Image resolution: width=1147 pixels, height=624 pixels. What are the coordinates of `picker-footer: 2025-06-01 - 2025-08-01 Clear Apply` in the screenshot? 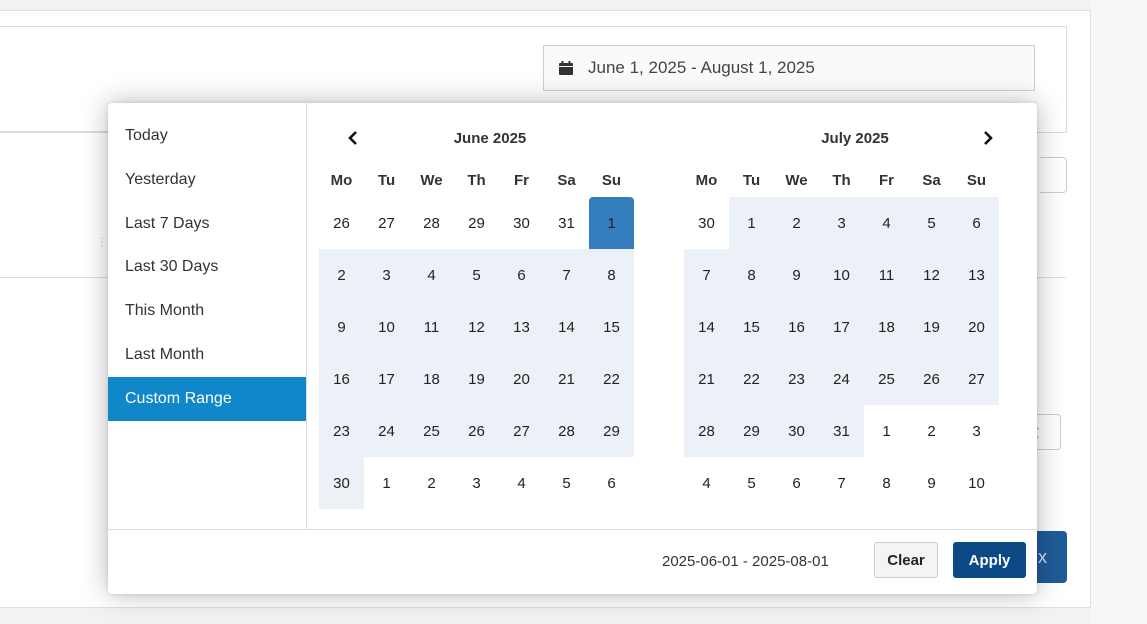 It's located at (572, 561).